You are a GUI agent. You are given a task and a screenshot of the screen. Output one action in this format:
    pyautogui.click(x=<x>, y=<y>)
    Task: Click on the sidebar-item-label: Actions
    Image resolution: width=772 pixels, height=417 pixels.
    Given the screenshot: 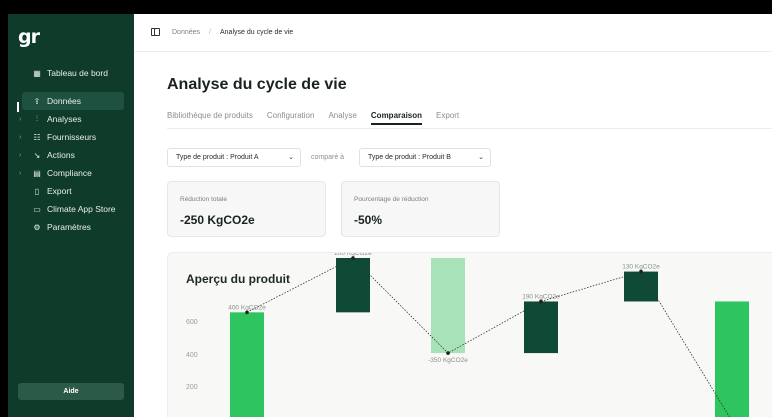 What is the action you would take?
    pyautogui.click(x=61, y=155)
    